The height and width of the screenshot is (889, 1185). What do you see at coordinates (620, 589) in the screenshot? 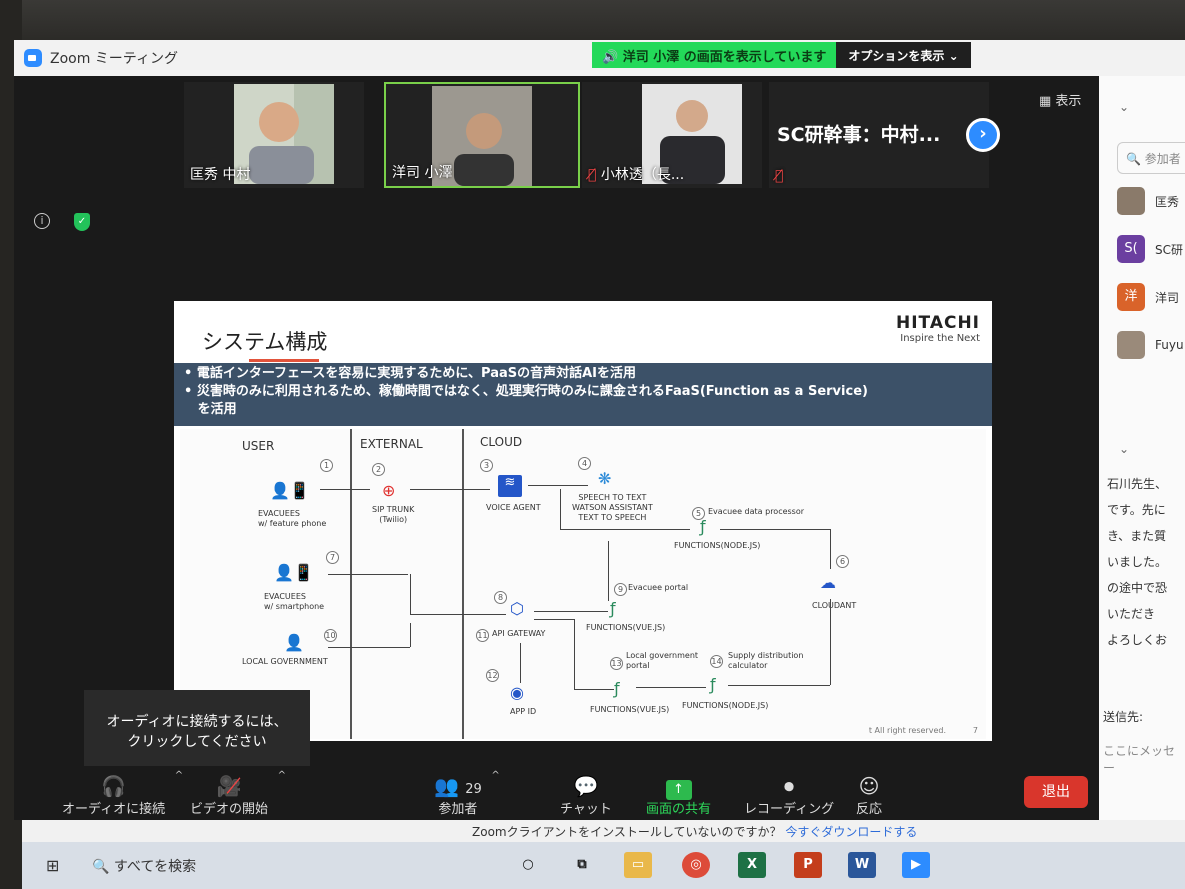
I see `step-marker: 9` at bounding box center [620, 589].